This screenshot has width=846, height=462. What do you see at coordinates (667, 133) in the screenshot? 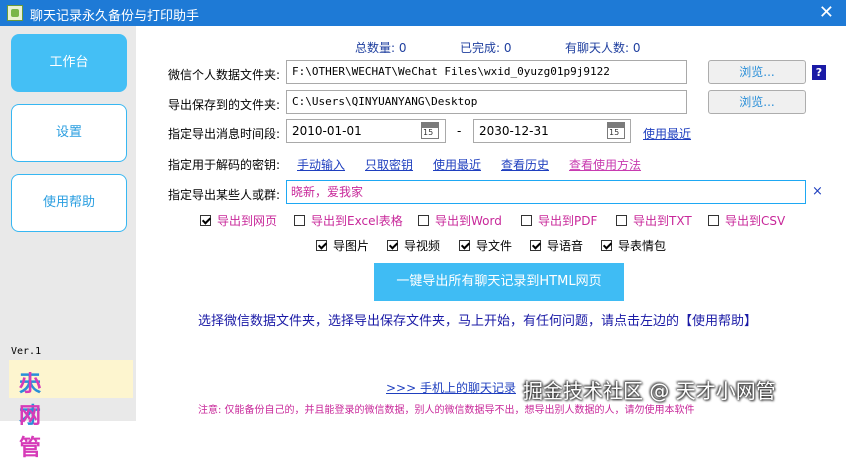
I see `use-recent-time-link: 使用最近` at bounding box center [667, 133].